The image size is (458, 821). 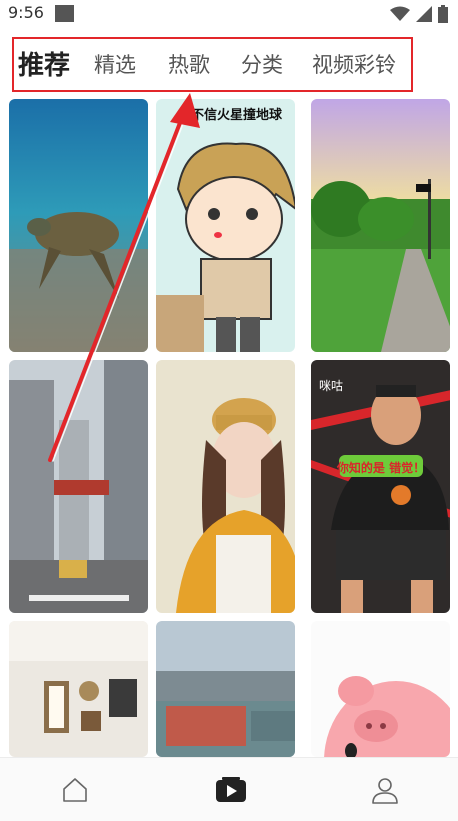 What do you see at coordinates (380, 467) in the screenshot?
I see `basketball-caption: 你知的是 错觉！` at bounding box center [380, 467].